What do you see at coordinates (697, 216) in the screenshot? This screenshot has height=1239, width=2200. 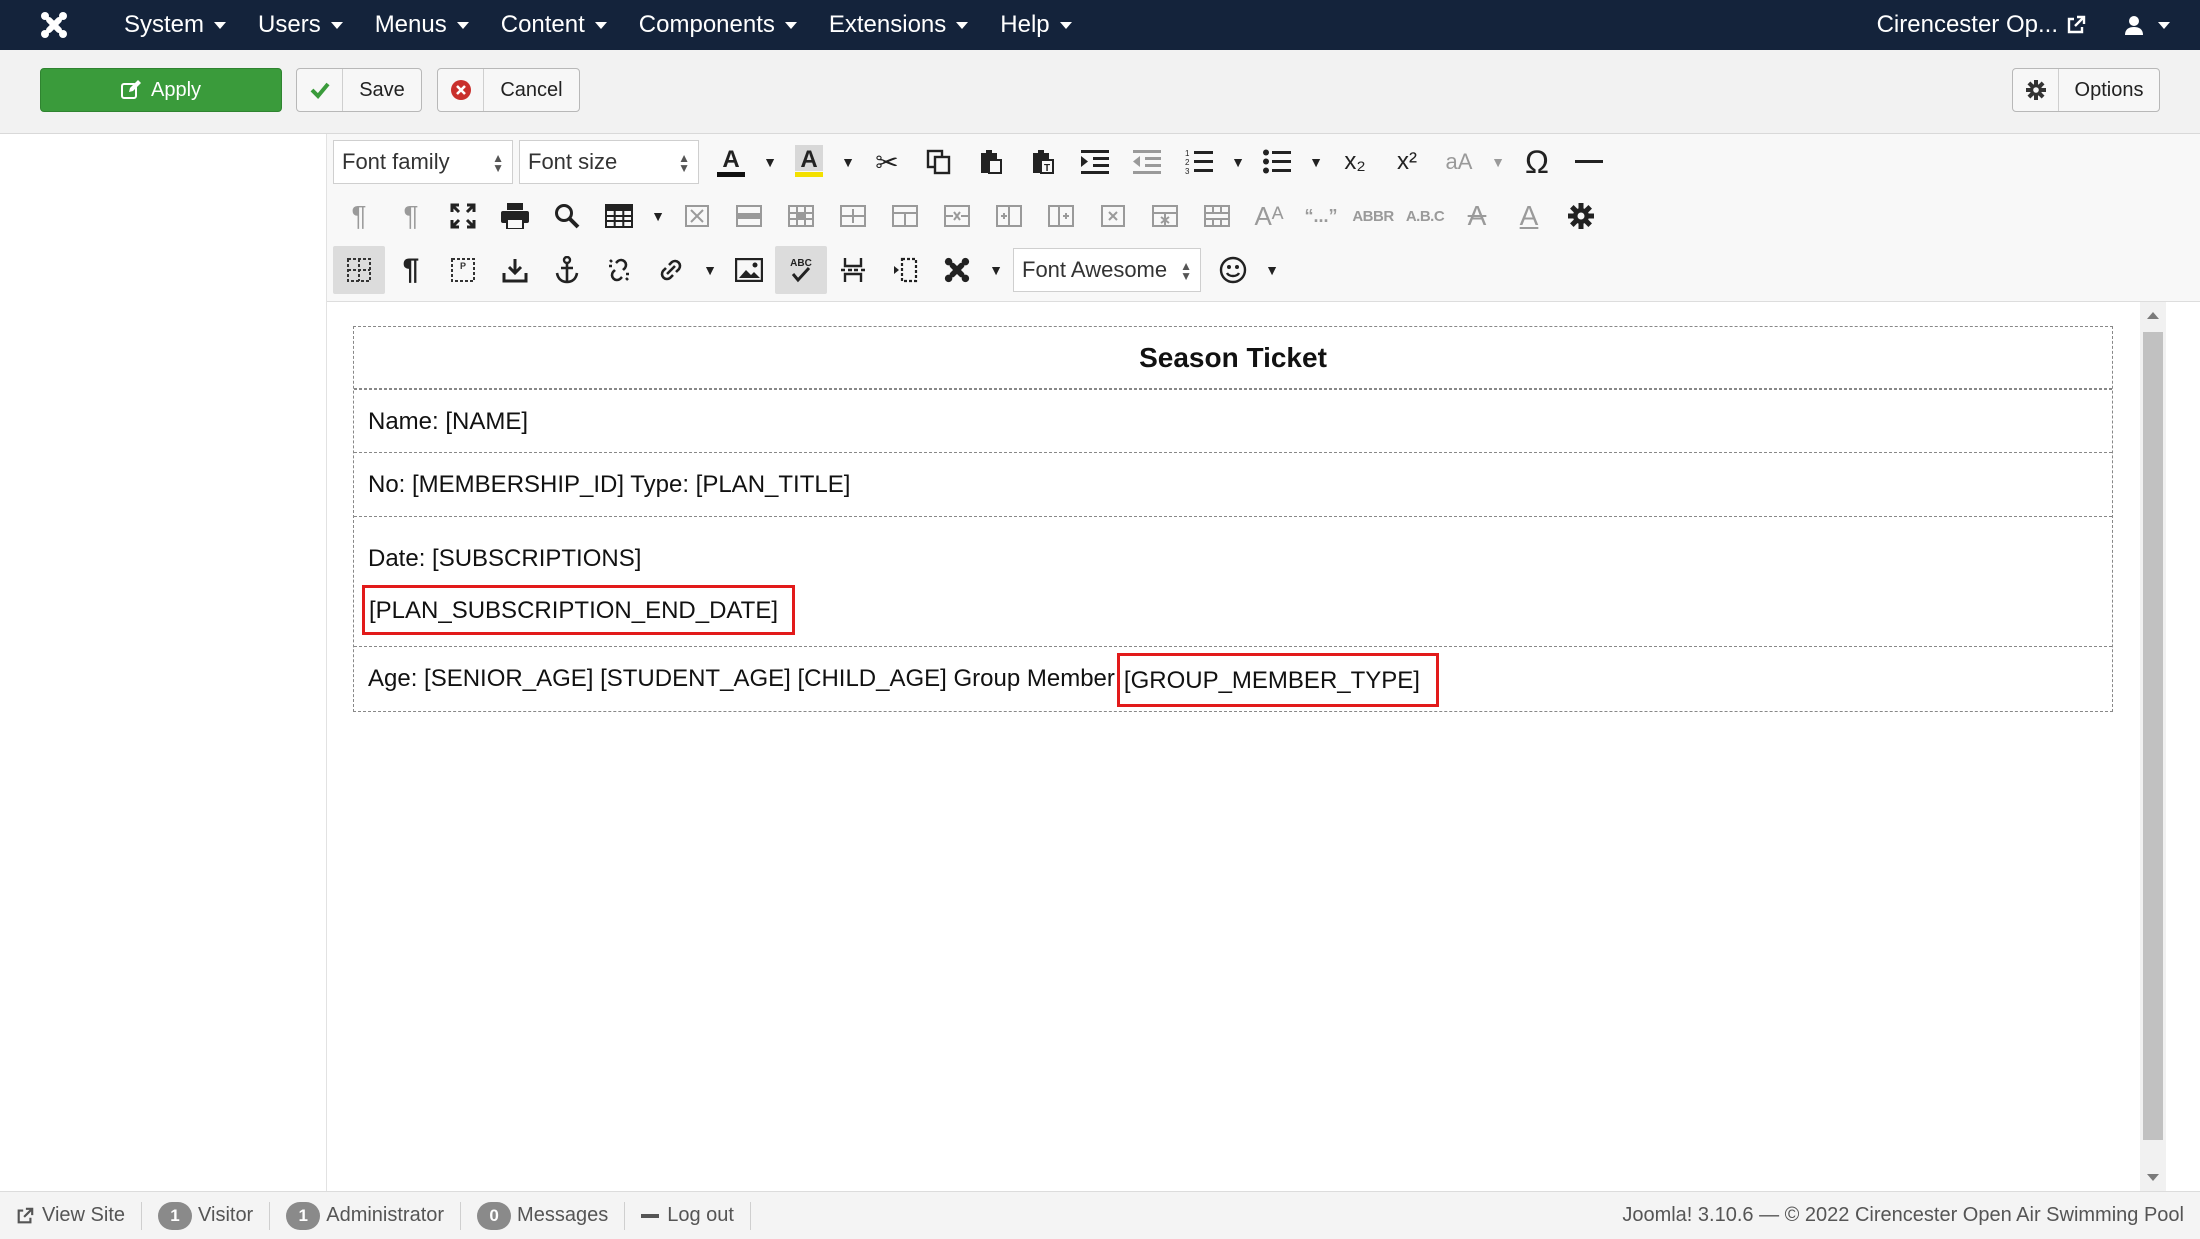 I see `delete-table-button` at bounding box center [697, 216].